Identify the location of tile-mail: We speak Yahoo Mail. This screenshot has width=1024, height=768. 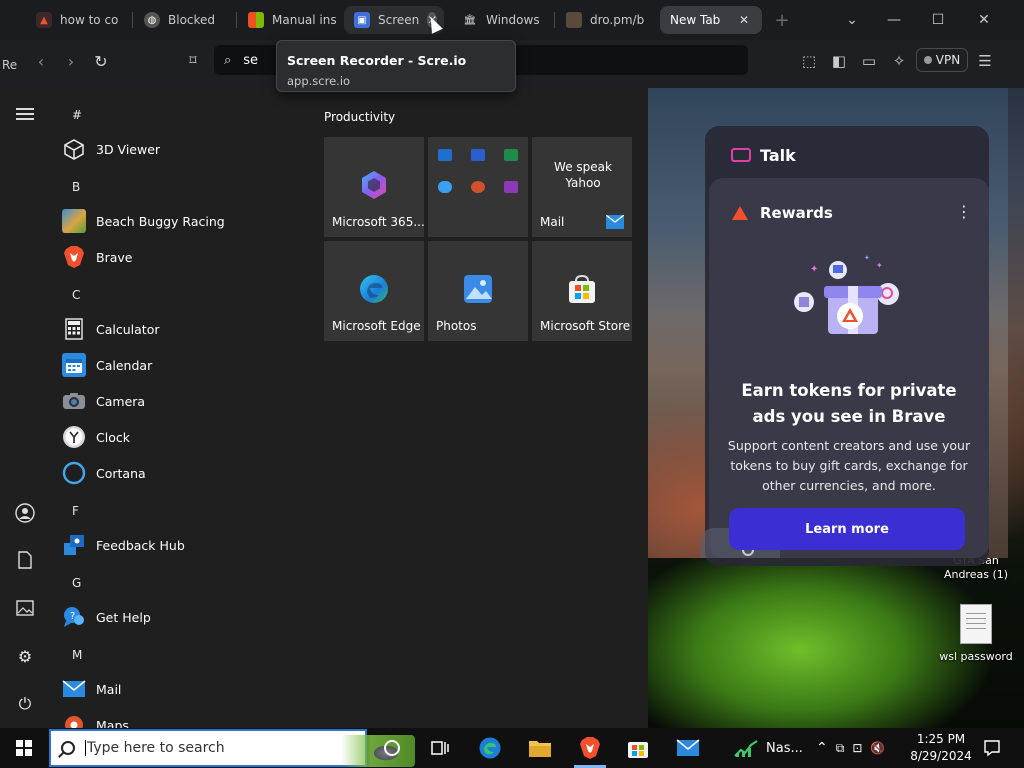
(582, 187).